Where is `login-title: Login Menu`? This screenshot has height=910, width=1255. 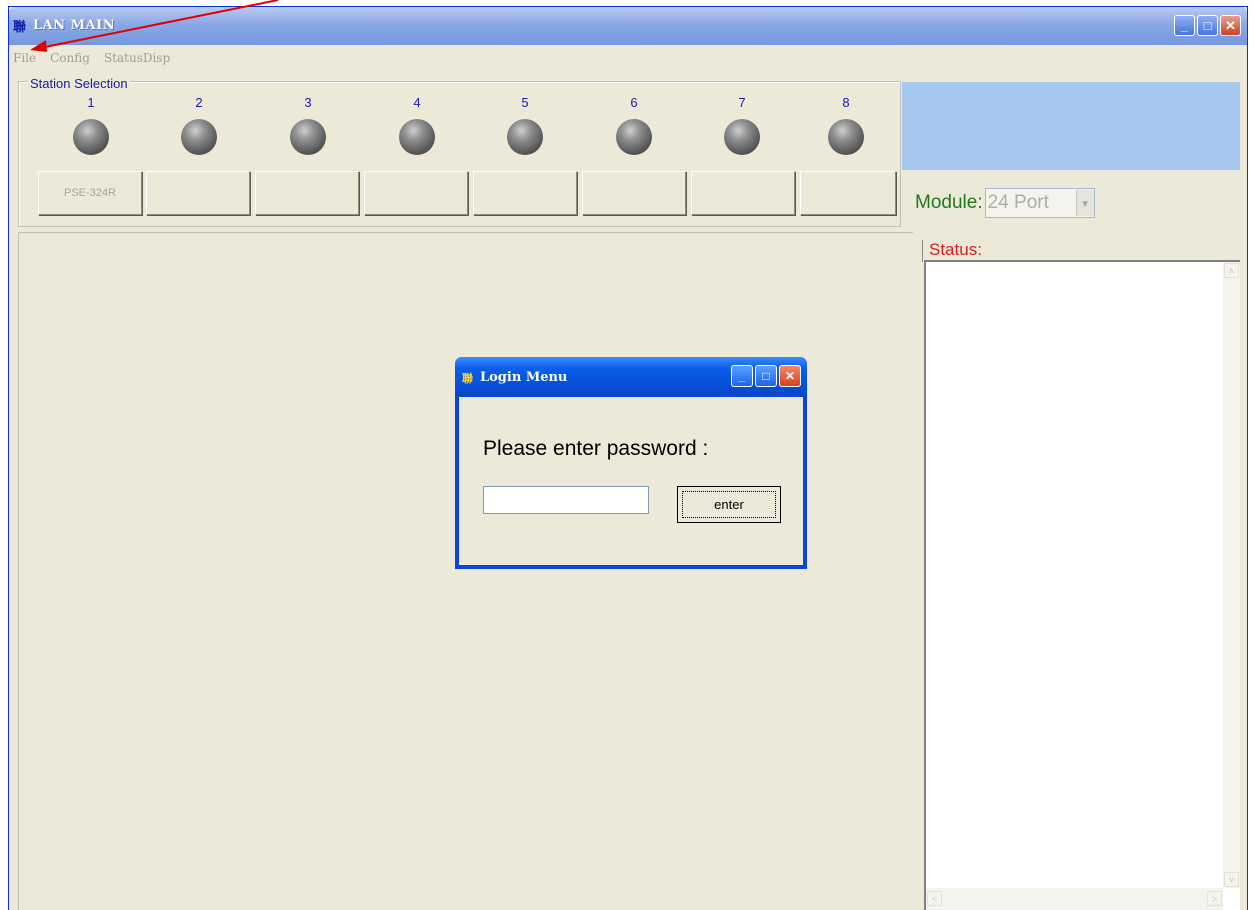
login-title: Login Menu is located at coordinates (524, 377).